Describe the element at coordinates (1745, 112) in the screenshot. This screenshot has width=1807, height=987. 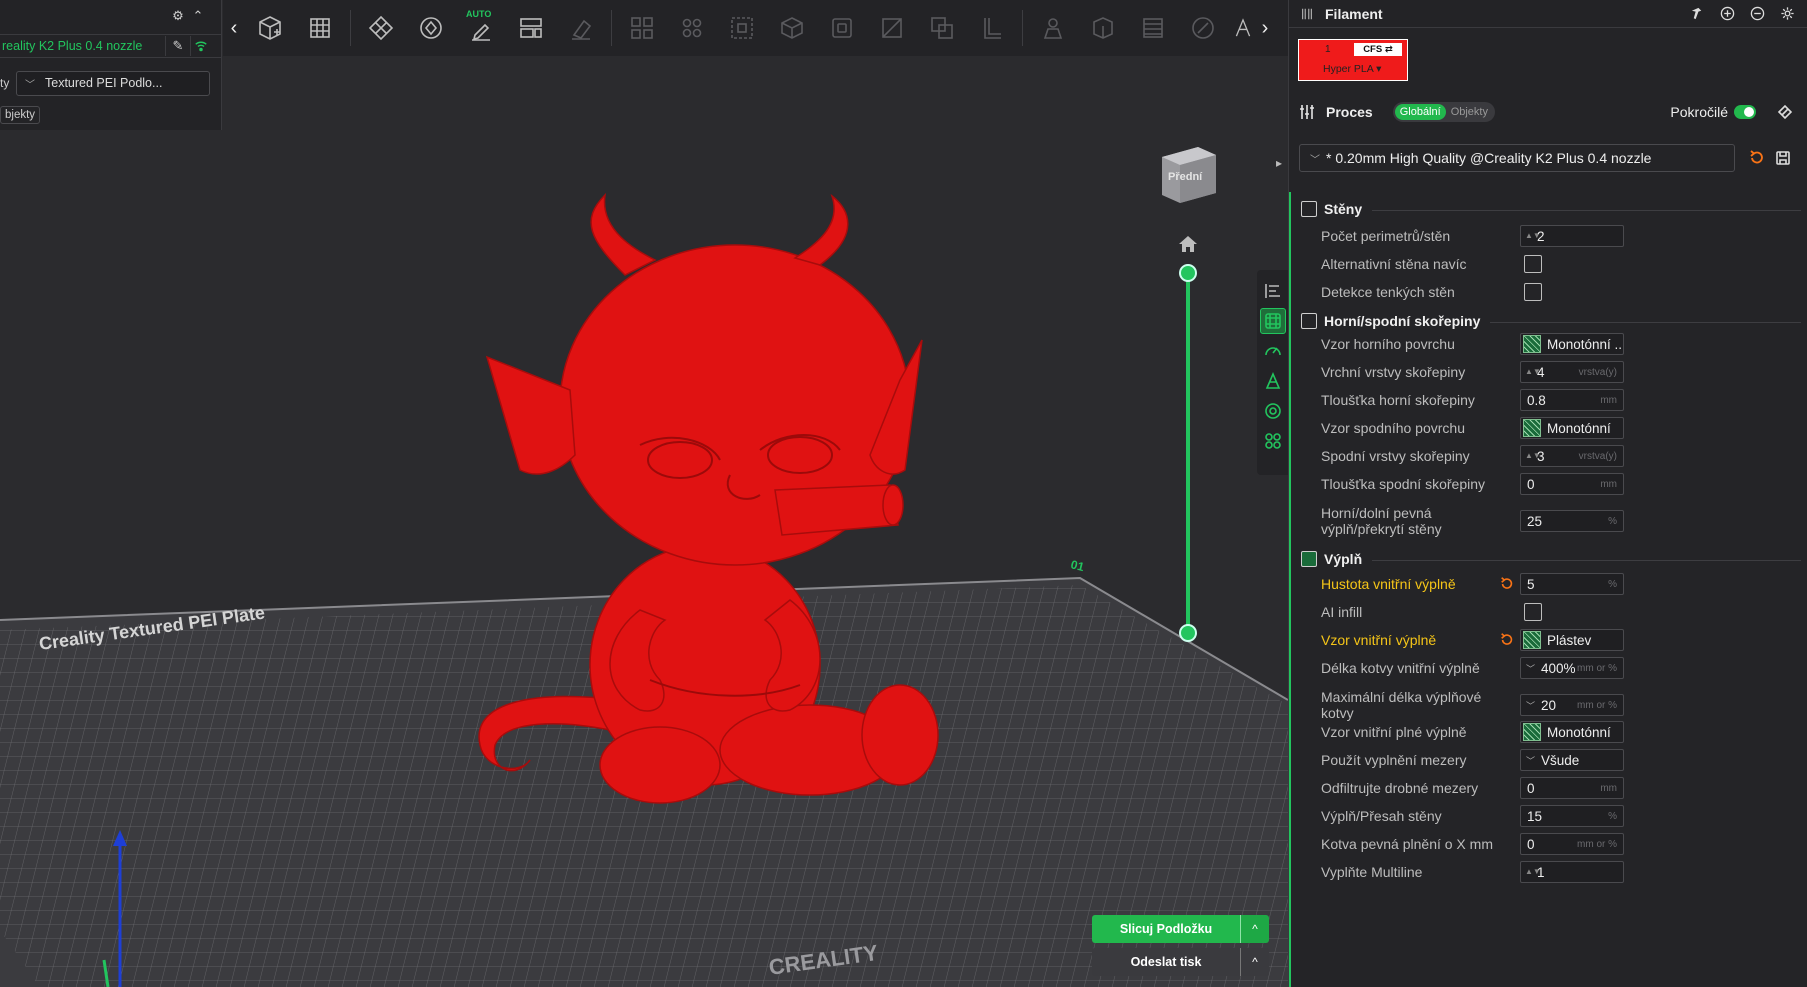
I see `advanced-toggle` at that location.